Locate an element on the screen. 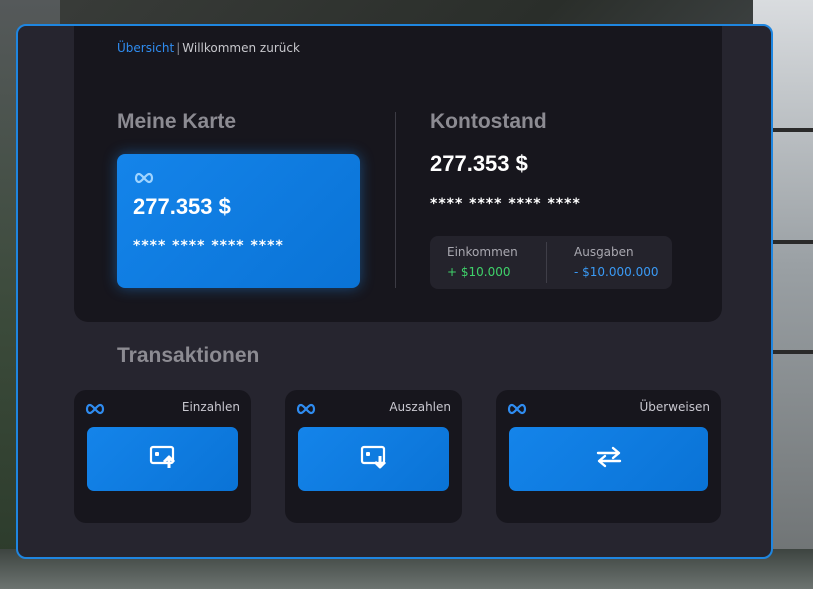 Image resolution: width=813 pixels, height=589 pixels. breadcrumb: Übersicht | Willkommen zurück is located at coordinates (208, 48).